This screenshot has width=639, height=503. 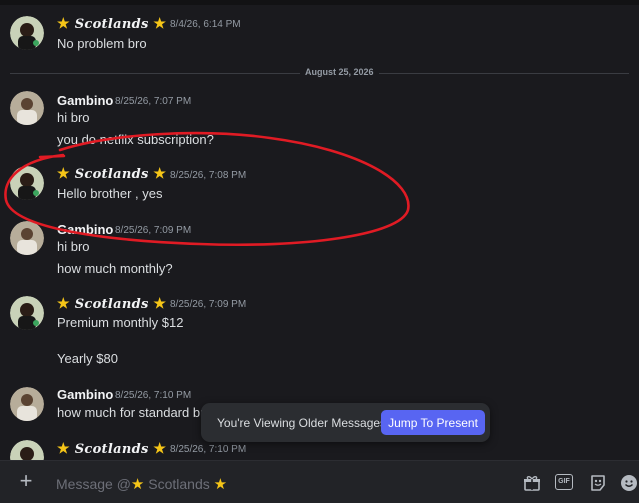 What do you see at coordinates (262, 483) in the screenshot?
I see `message-input` at bounding box center [262, 483].